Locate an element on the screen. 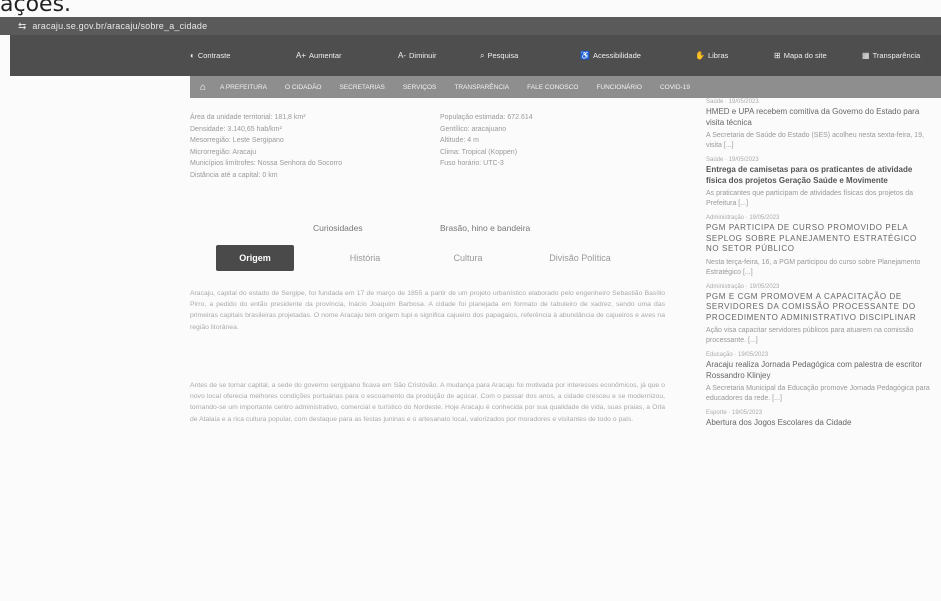  info-line: Gentílico: aracajuano is located at coordinates (473, 129).